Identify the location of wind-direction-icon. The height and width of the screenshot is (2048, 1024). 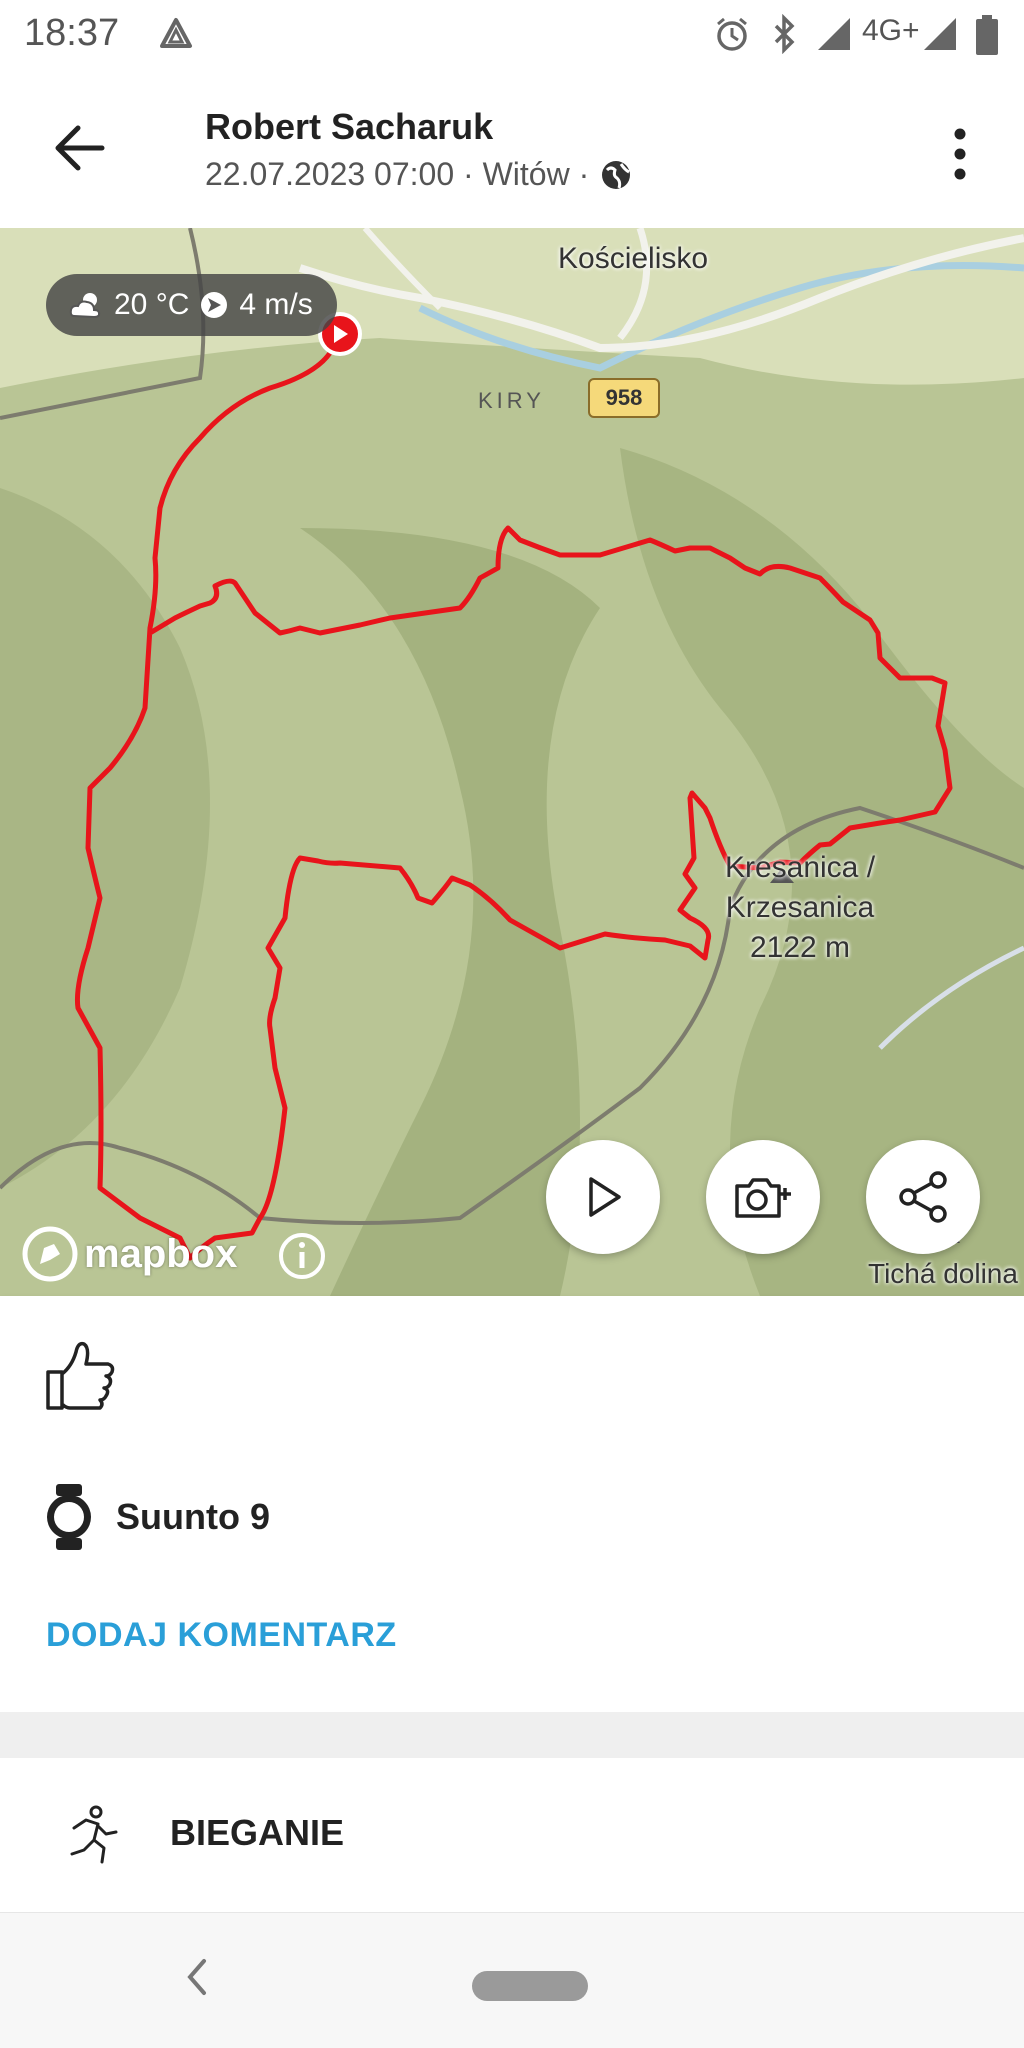
(214, 305).